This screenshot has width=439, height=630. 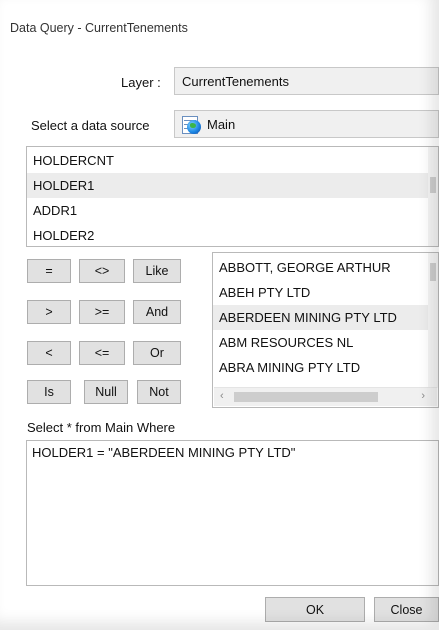 I want to click on operator-greater-equal-button: >=, so click(x=102, y=312).